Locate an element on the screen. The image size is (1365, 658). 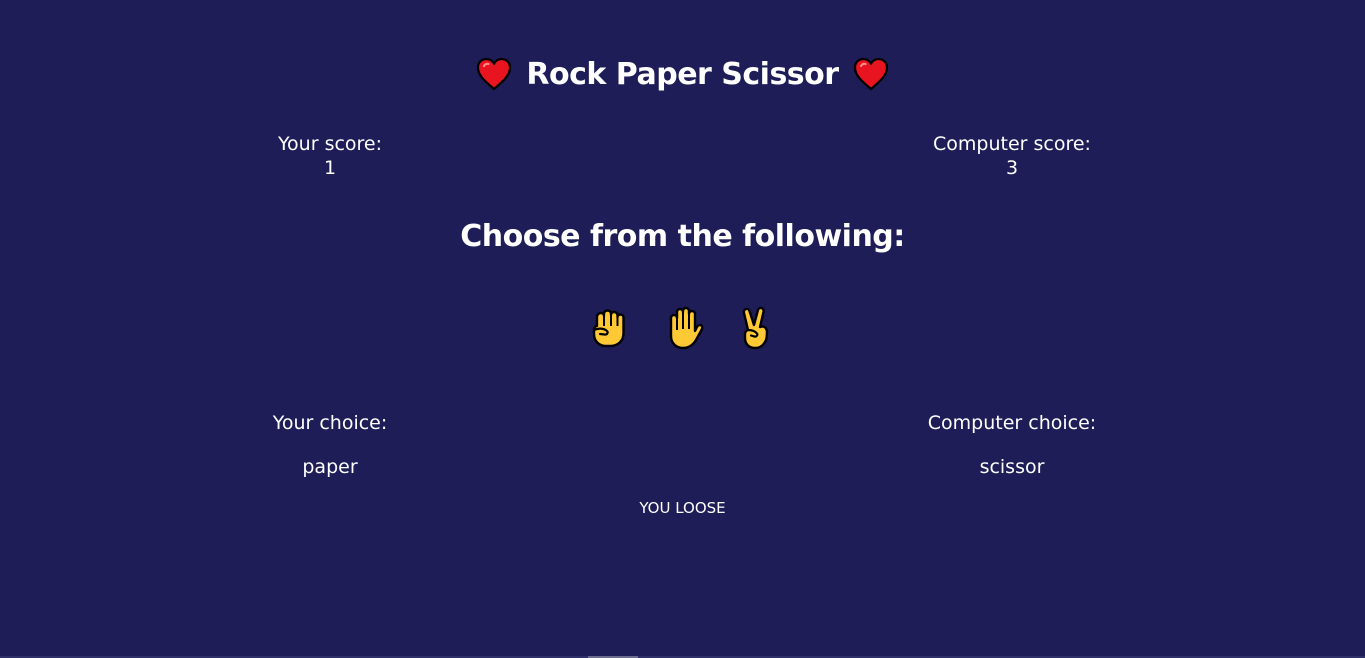
raised-fist-icon is located at coordinates (608, 328).